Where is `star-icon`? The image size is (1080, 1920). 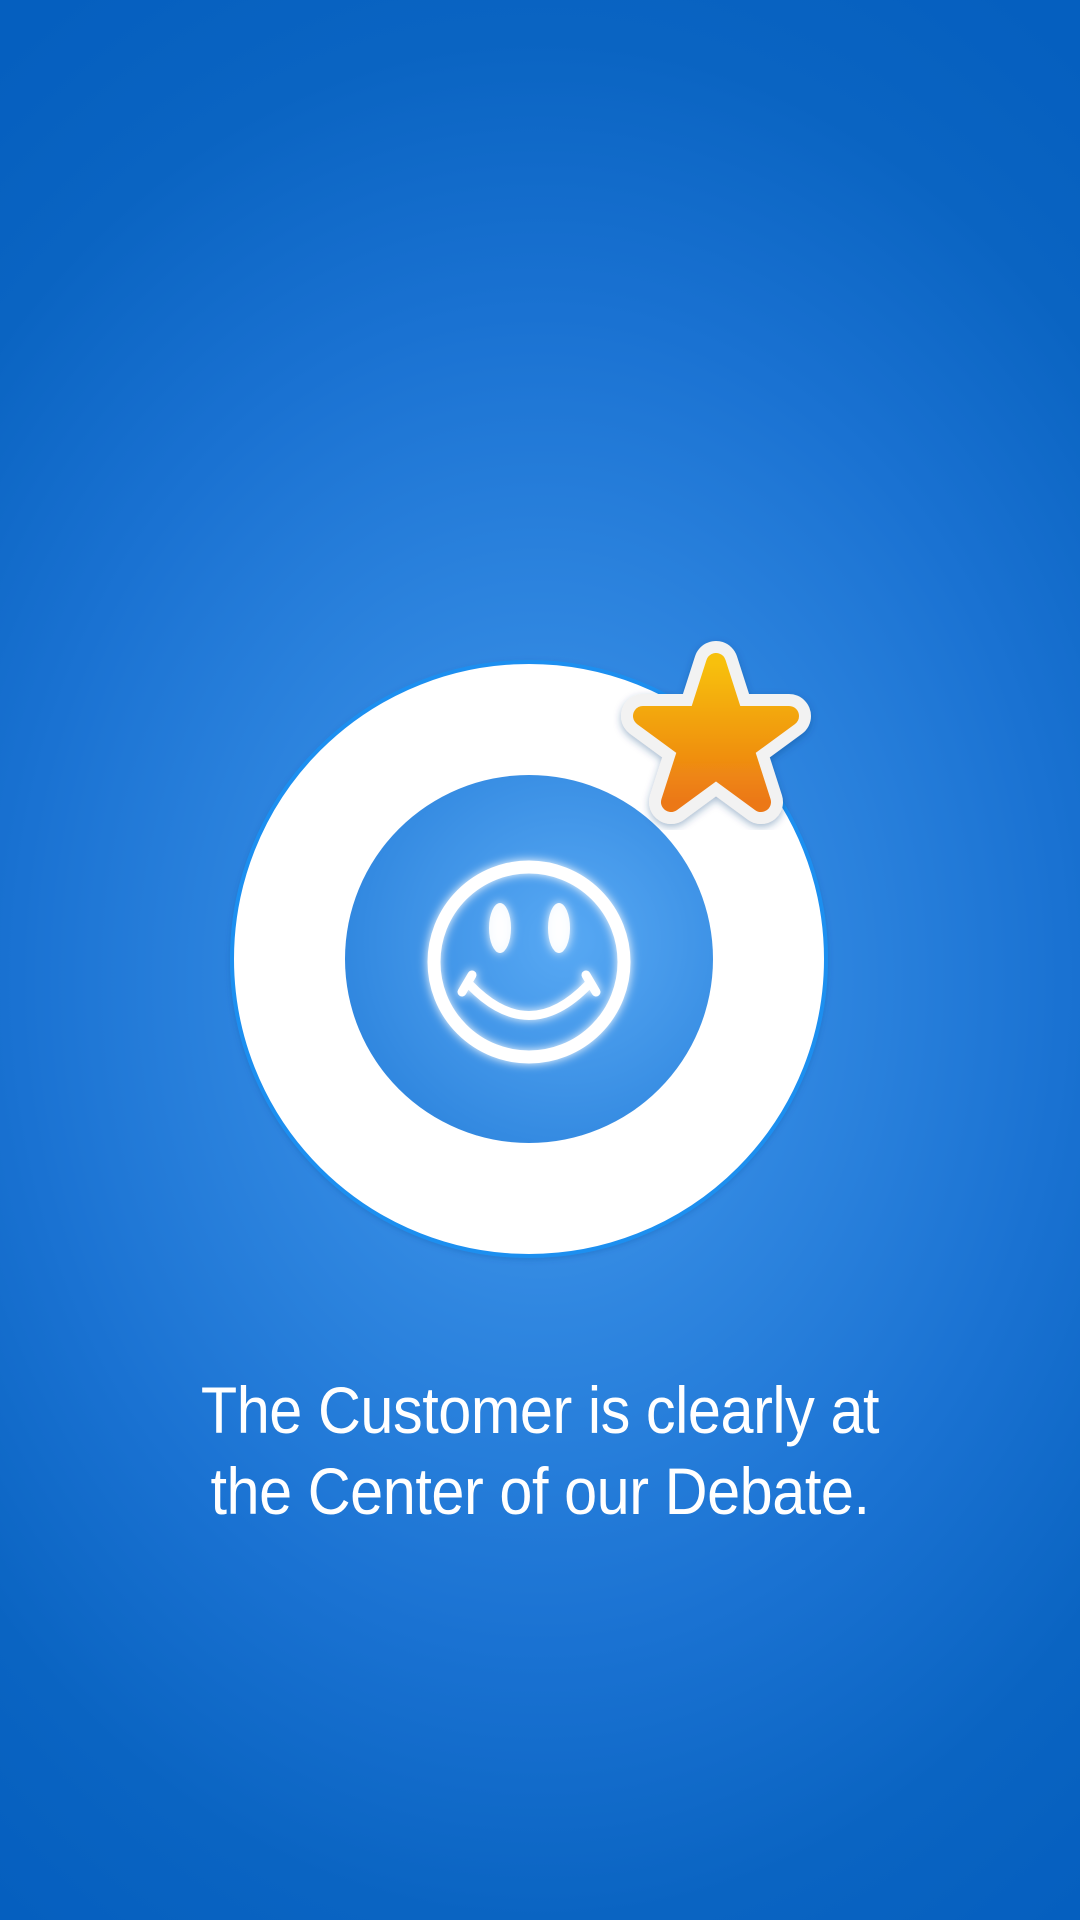
star-icon is located at coordinates (716, 732).